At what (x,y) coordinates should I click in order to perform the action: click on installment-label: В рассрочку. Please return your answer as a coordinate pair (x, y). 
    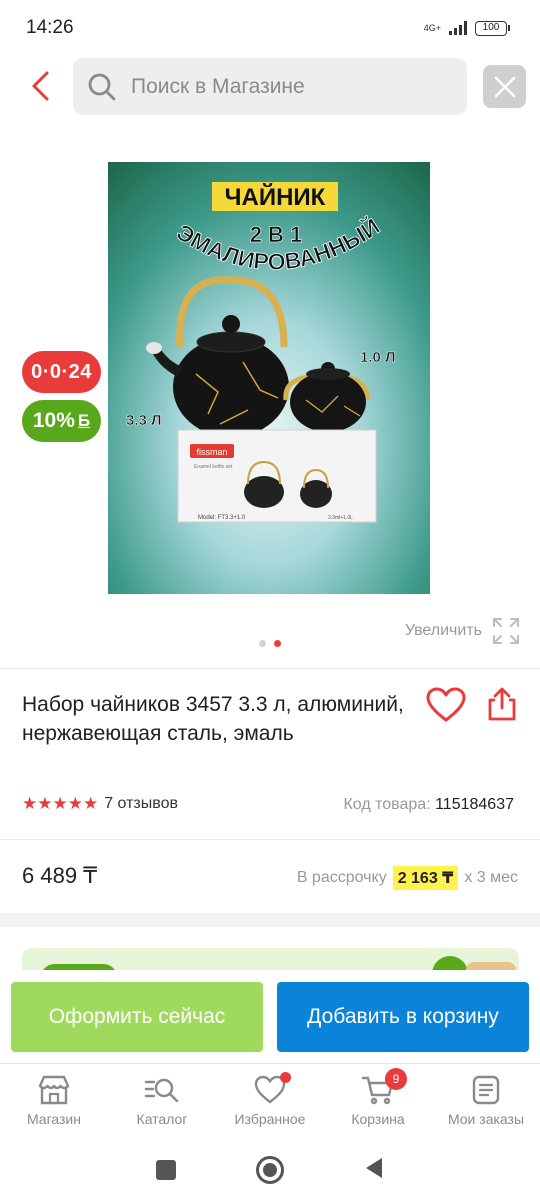
    Looking at the image, I should click on (341, 877).